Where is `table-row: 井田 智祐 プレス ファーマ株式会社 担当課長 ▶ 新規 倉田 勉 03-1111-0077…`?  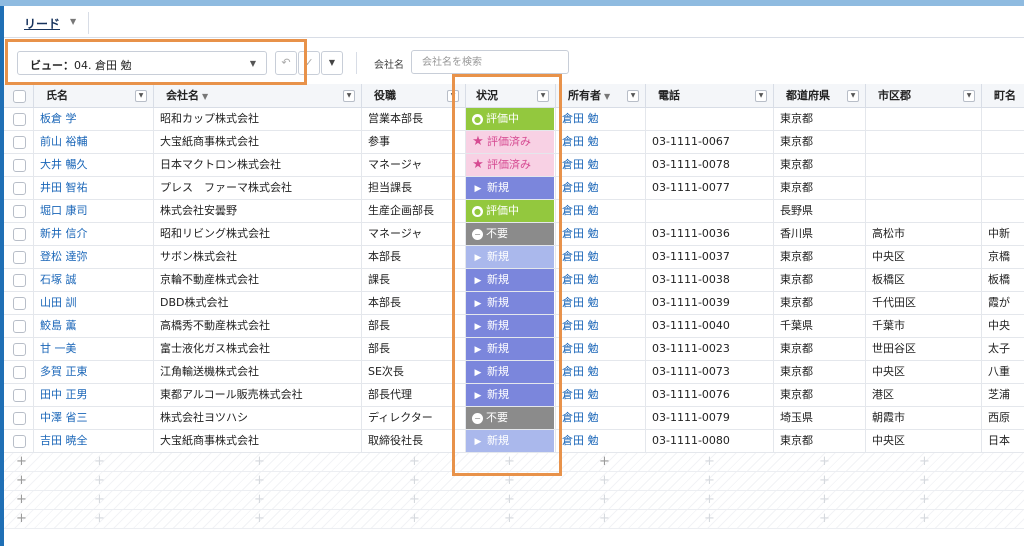
table-row: 井田 智祐 プレス ファーマ株式会社 担当課長 ▶ 新規 倉田 勉 03-1111-0077… is located at coordinates (514, 188).